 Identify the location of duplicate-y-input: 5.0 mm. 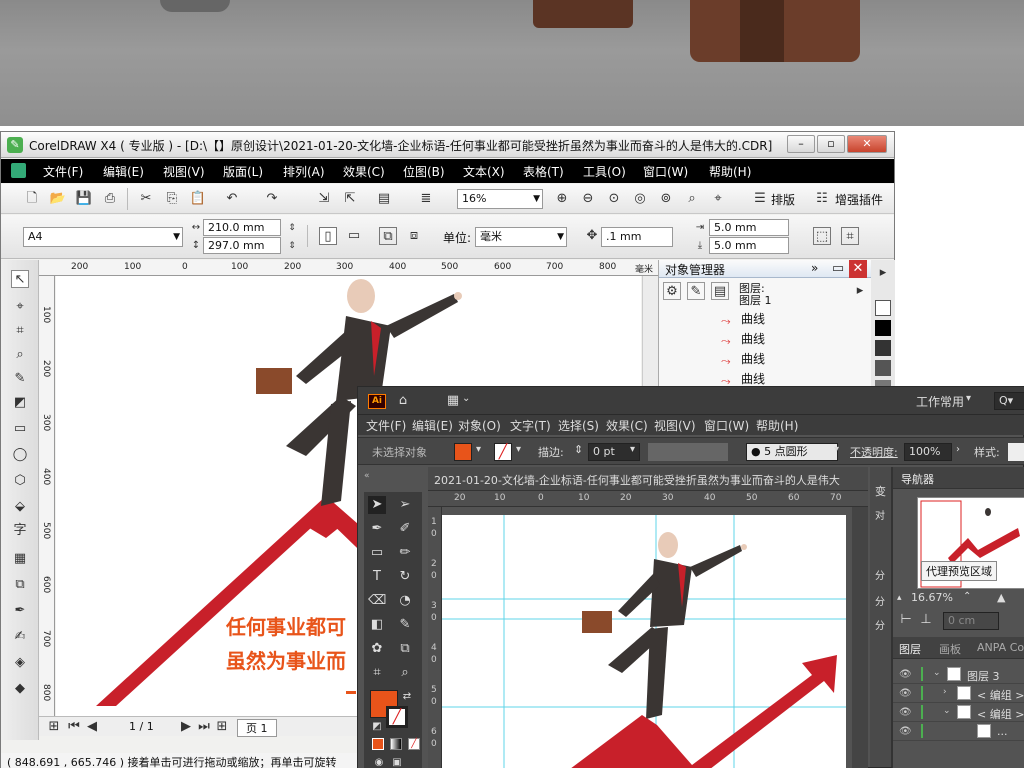
(749, 245).